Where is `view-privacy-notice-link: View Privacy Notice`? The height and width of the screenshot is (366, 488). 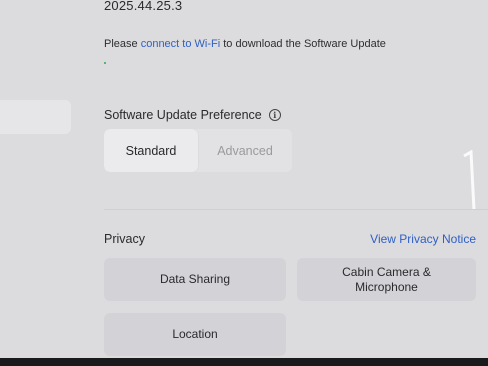
view-privacy-notice-link: View Privacy Notice is located at coordinates (423, 239).